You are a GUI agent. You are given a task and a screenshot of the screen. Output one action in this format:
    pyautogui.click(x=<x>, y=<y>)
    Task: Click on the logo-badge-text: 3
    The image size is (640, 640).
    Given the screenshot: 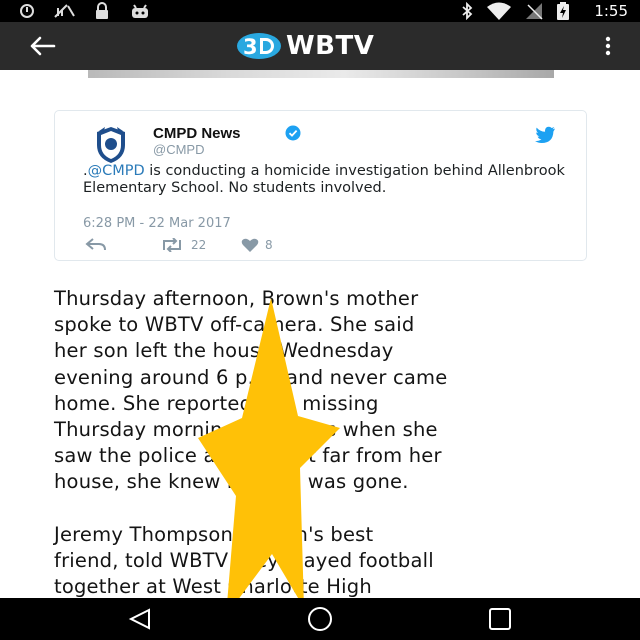 What is the action you would take?
    pyautogui.click(x=250, y=47)
    